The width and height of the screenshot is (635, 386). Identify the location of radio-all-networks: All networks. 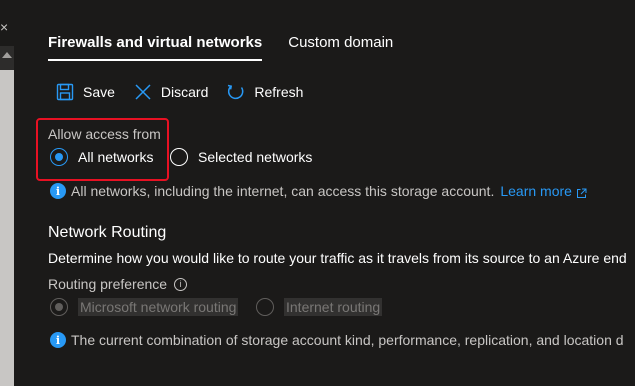
(101, 157).